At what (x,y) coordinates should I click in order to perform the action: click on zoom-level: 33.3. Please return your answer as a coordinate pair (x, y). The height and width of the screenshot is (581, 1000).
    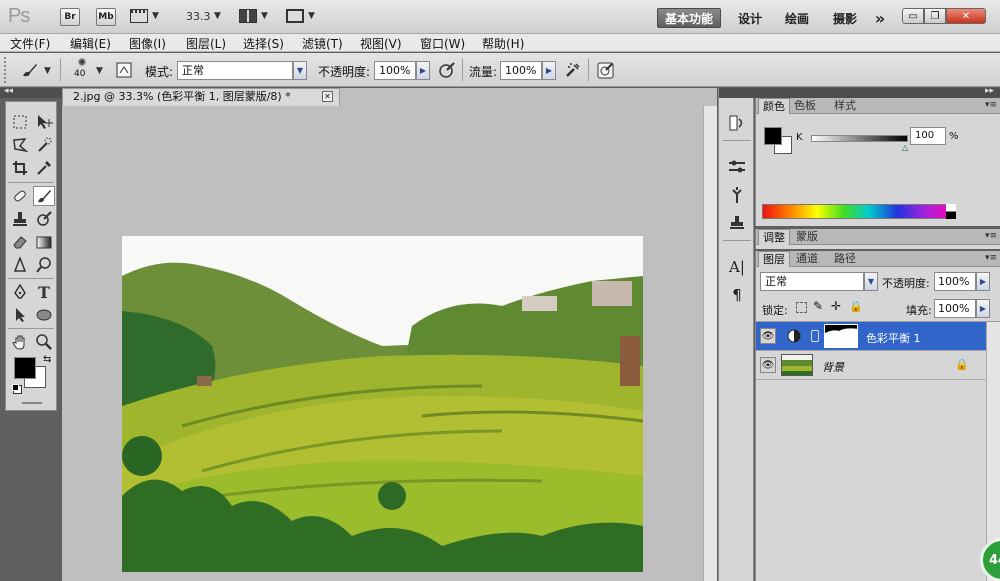
    Looking at the image, I should click on (198, 16).